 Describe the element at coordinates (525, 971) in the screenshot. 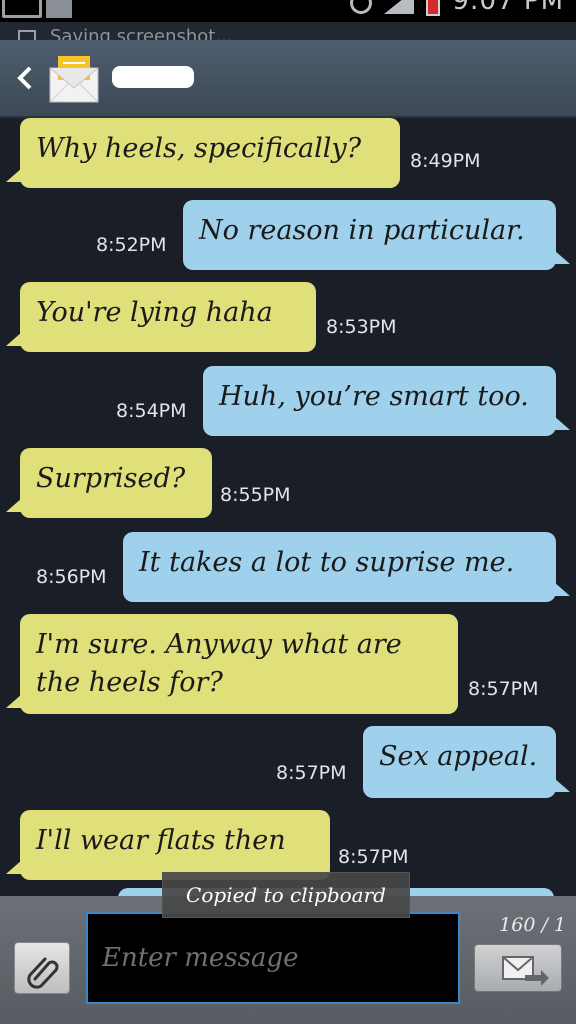

I see `send-message-icon` at that location.